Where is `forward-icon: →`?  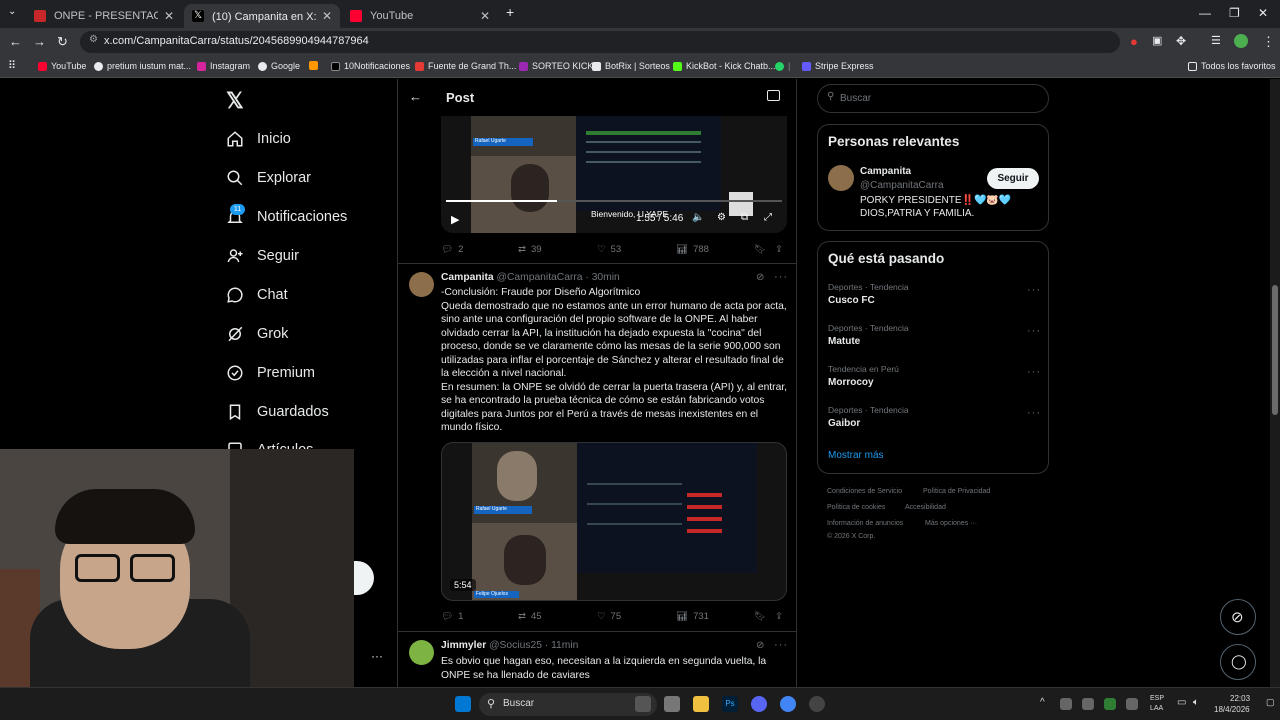 forward-icon: → is located at coordinates (39, 41).